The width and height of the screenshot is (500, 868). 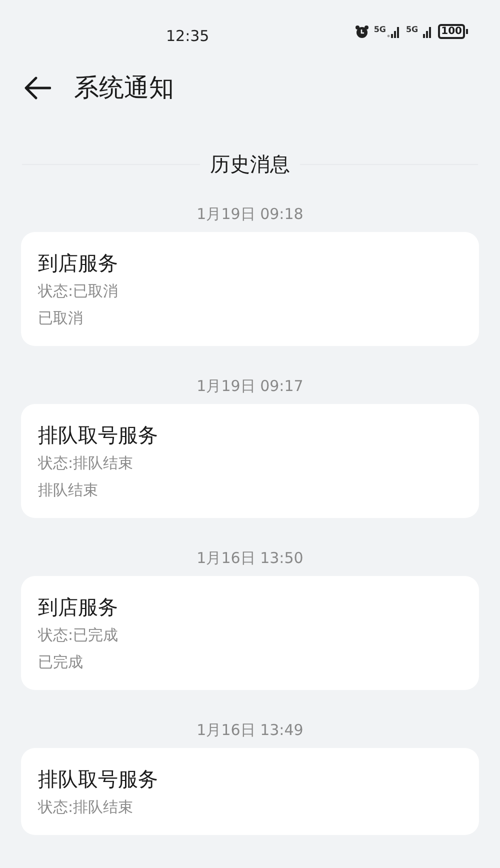 I want to click on message-detail: 已取消, so click(x=61, y=318).